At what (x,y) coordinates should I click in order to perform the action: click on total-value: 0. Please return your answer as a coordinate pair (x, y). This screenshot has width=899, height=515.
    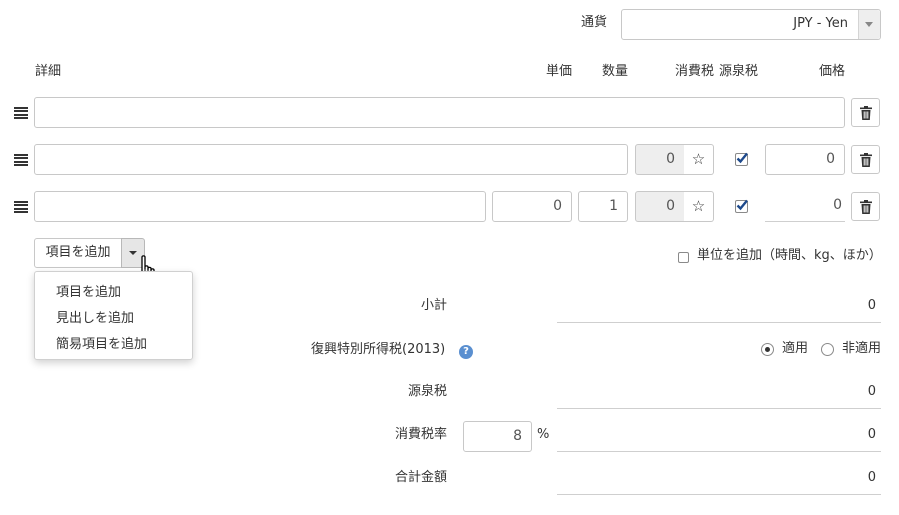
    Looking at the image, I should click on (871, 477).